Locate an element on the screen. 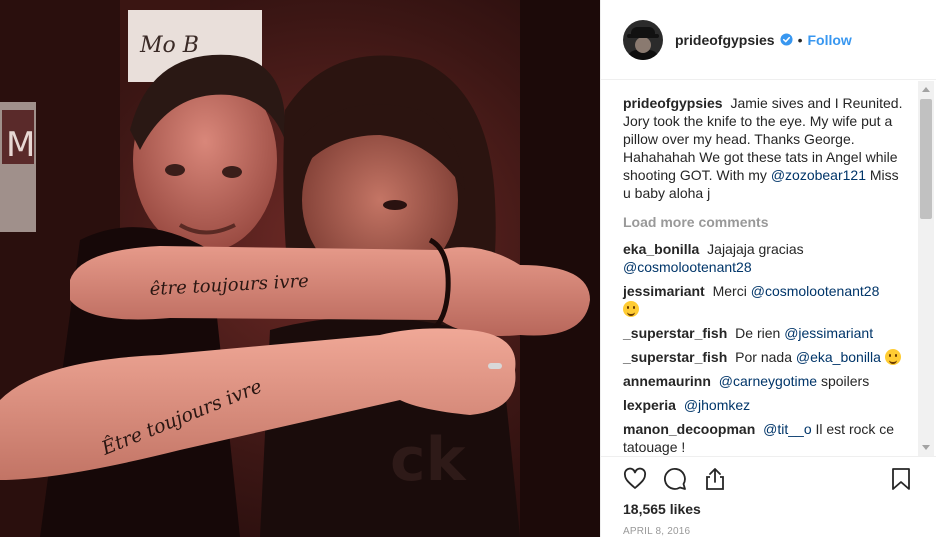 The image size is (936, 537). svg-text: ck is located at coordinates (429, 460).